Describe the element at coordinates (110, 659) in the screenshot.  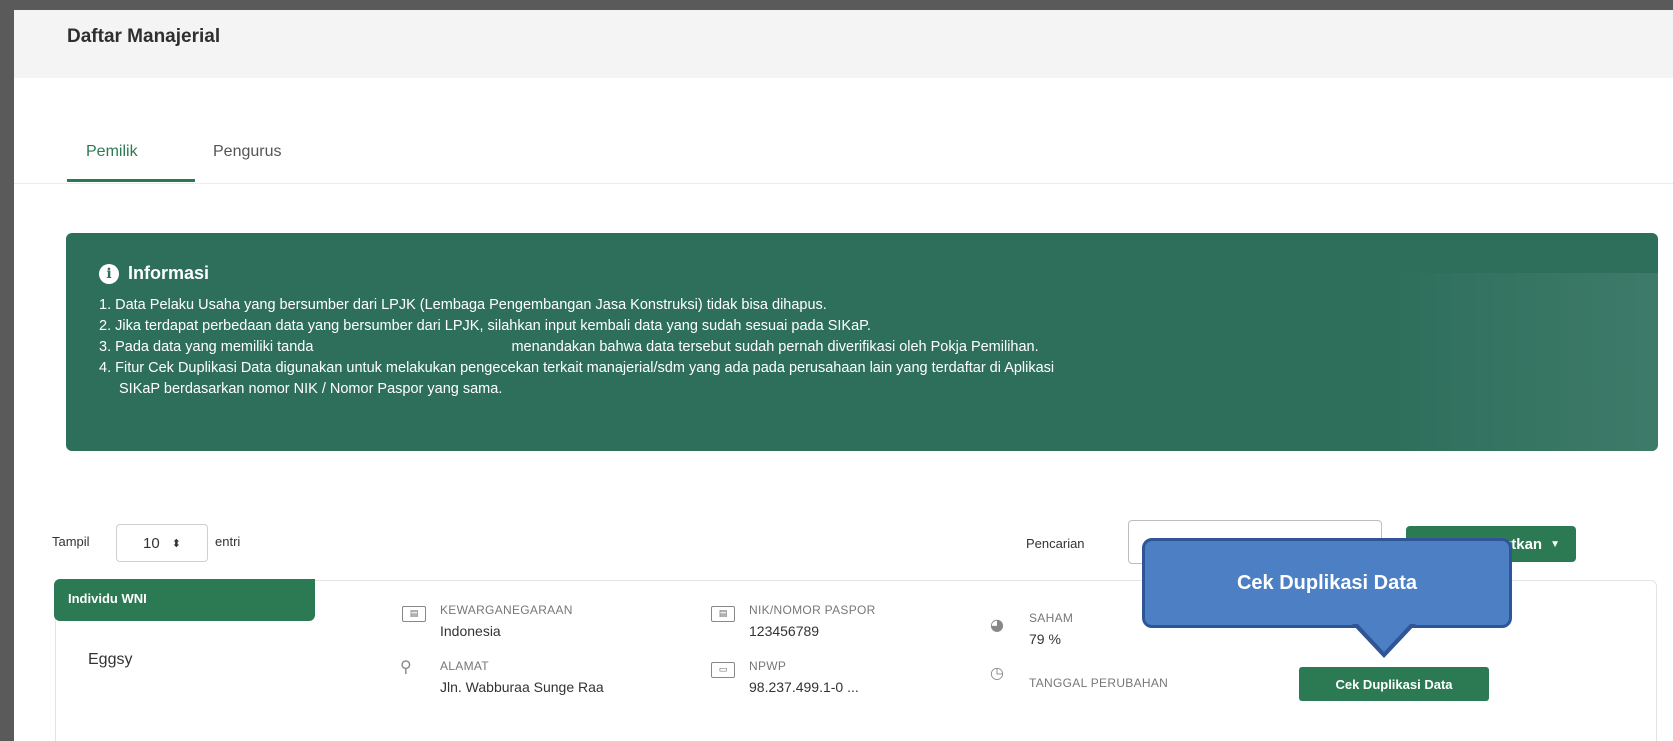
I see `person-name: Eggsy` at that location.